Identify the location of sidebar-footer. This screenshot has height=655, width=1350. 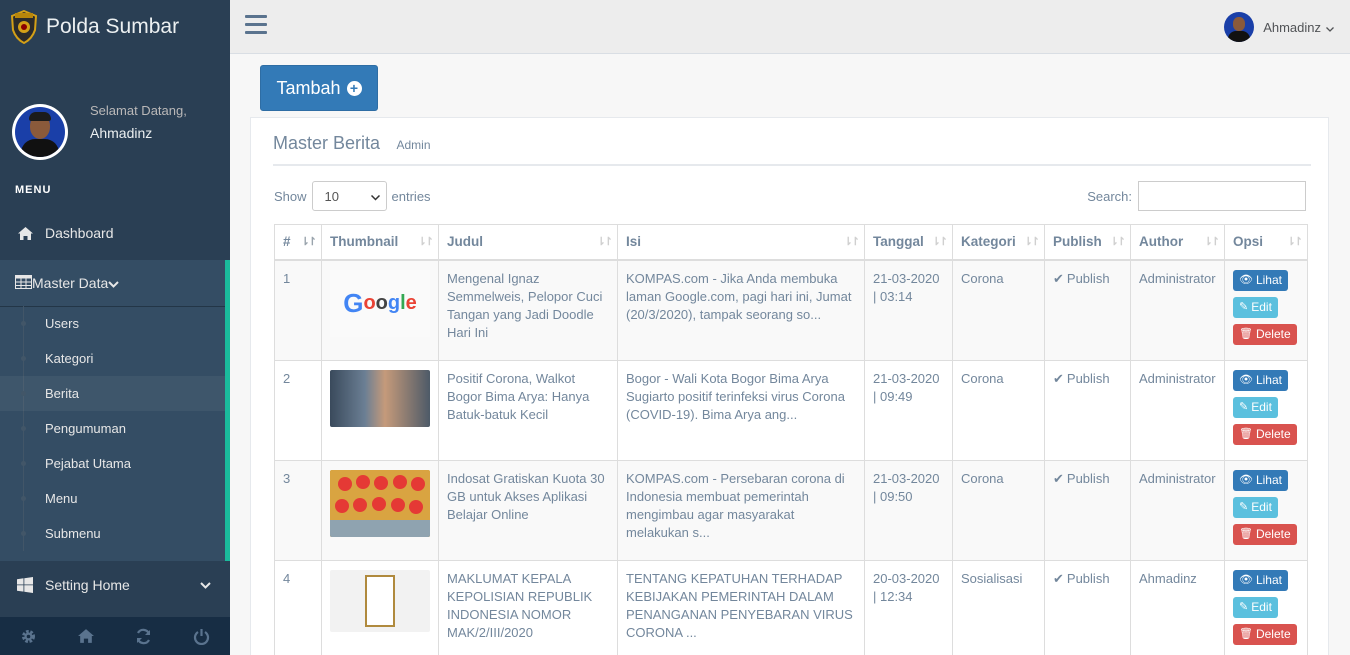
(115, 636).